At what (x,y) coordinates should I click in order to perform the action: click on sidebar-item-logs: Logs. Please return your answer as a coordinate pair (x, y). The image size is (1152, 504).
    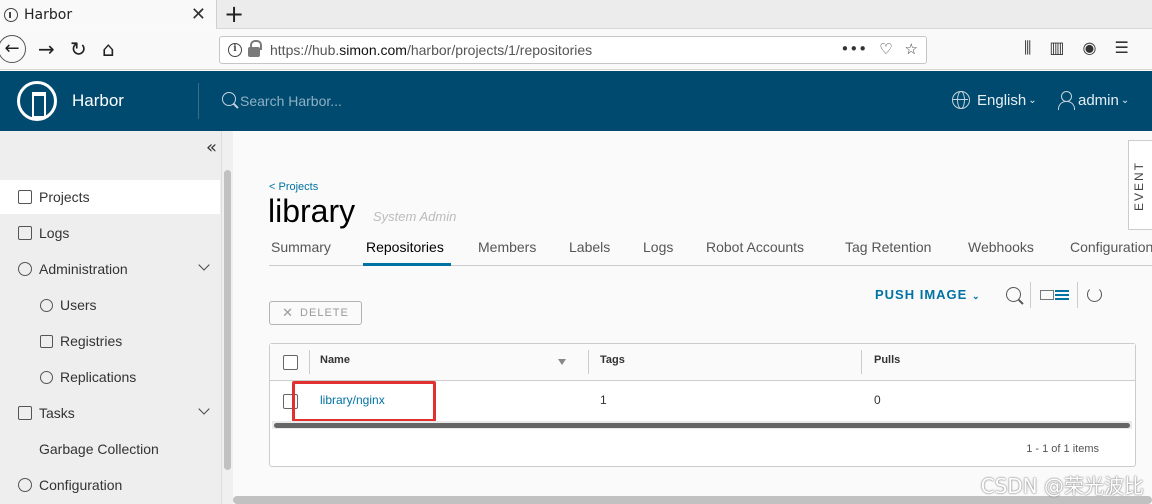
    Looking at the image, I should click on (110, 233).